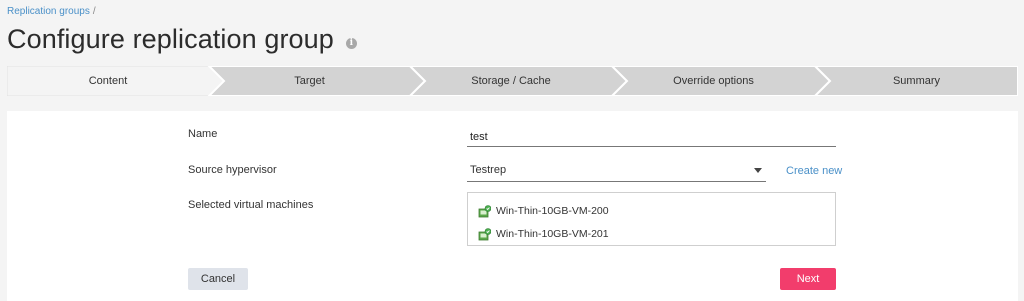 The width and height of the screenshot is (1024, 301). I want to click on create-new-link: Create new, so click(814, 171).